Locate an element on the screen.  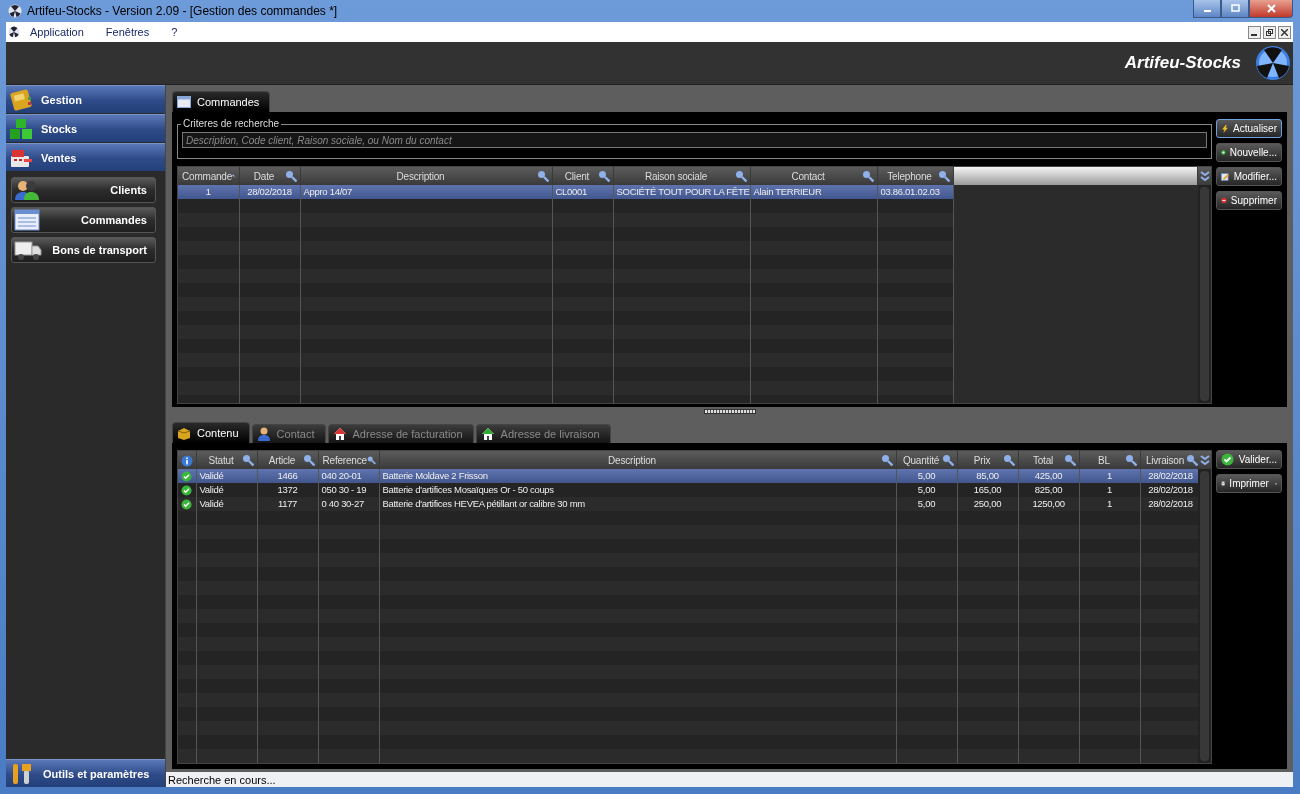
brand-title: Artifeu-Stocks is located at coordinates (1182, 63).